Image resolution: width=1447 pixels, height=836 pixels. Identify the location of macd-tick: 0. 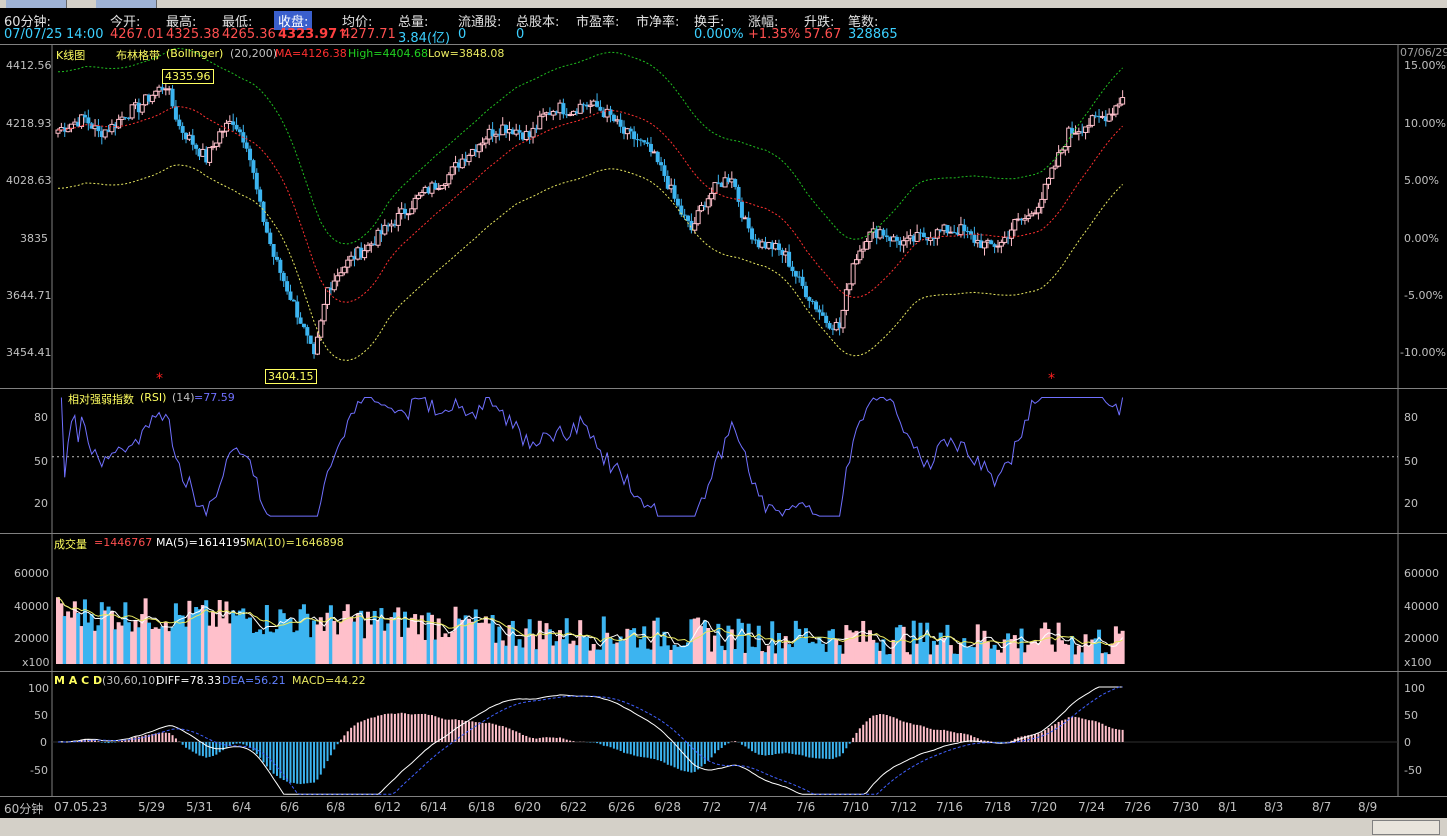
(43, 742).